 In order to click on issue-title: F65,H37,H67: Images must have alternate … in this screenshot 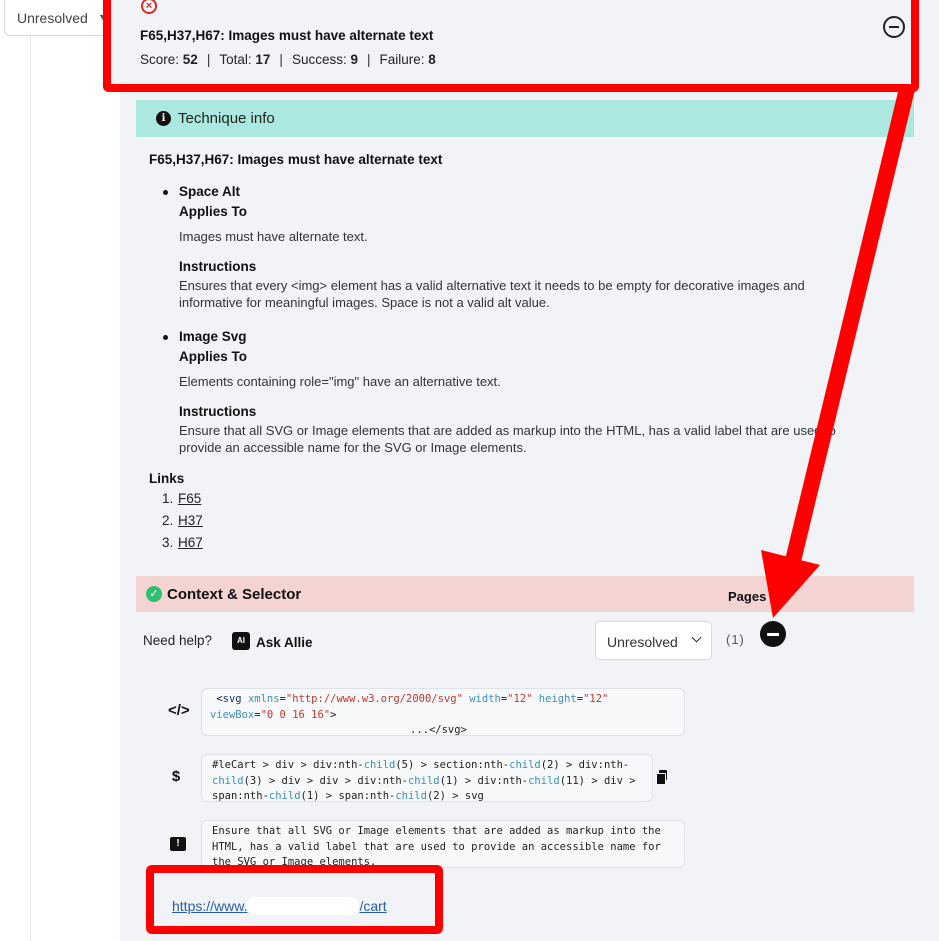, I will do `click(287, 35)`.